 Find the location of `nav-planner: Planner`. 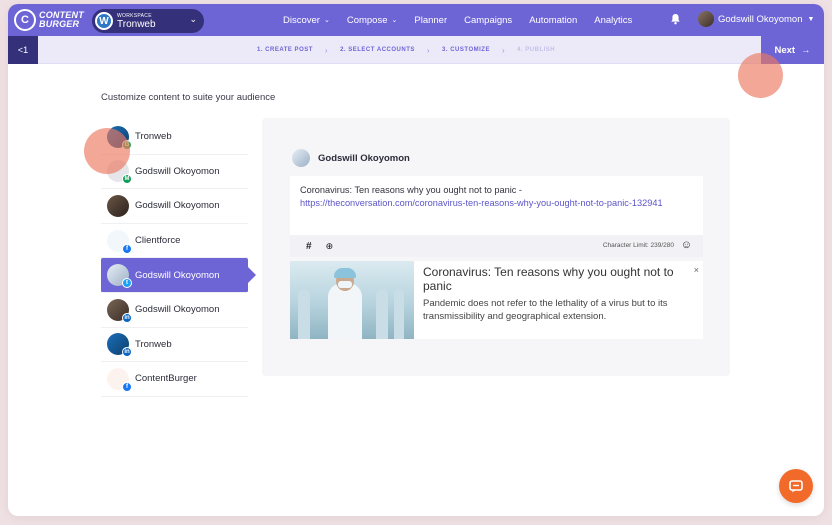

nav-planner: Planner is located at coordinates (430, 20).